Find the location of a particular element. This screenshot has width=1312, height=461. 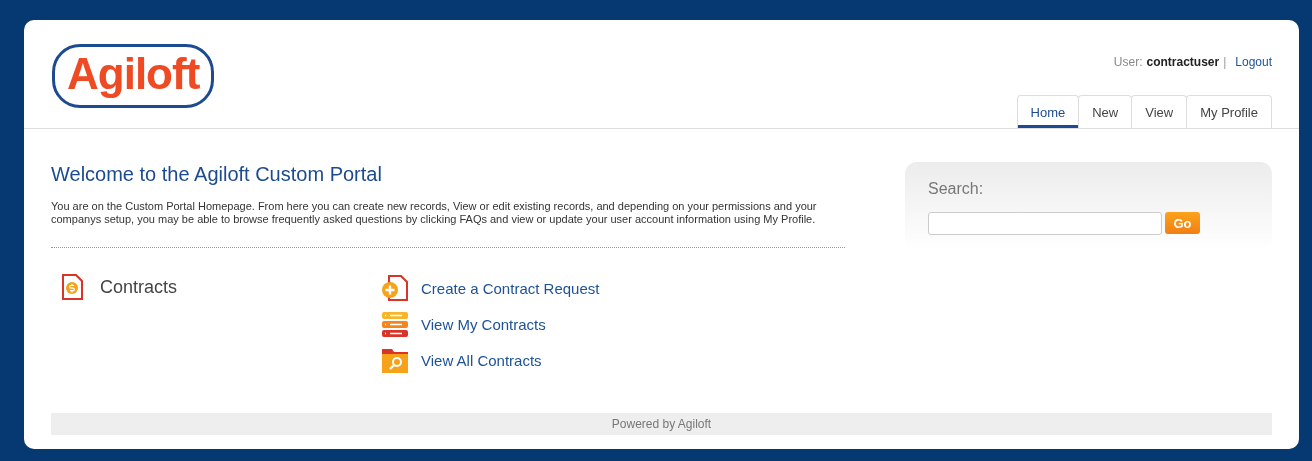

add-document-icon is located at coordinates (395, 288).